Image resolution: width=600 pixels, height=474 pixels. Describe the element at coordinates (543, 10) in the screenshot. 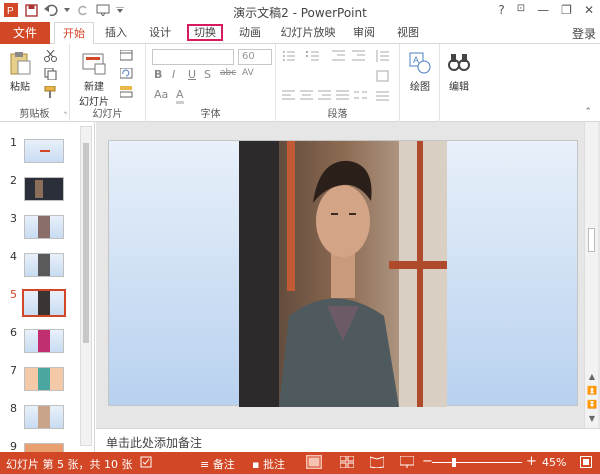

I see `minimize-button: —` at that location.